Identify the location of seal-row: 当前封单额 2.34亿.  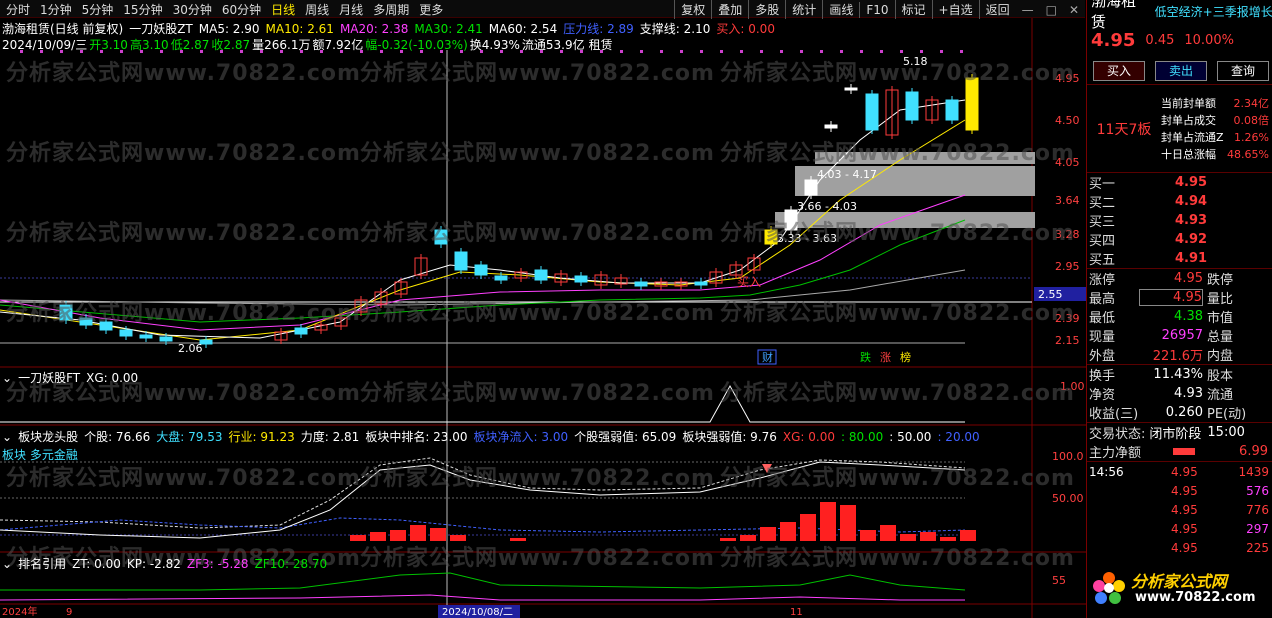
(1216, 103).